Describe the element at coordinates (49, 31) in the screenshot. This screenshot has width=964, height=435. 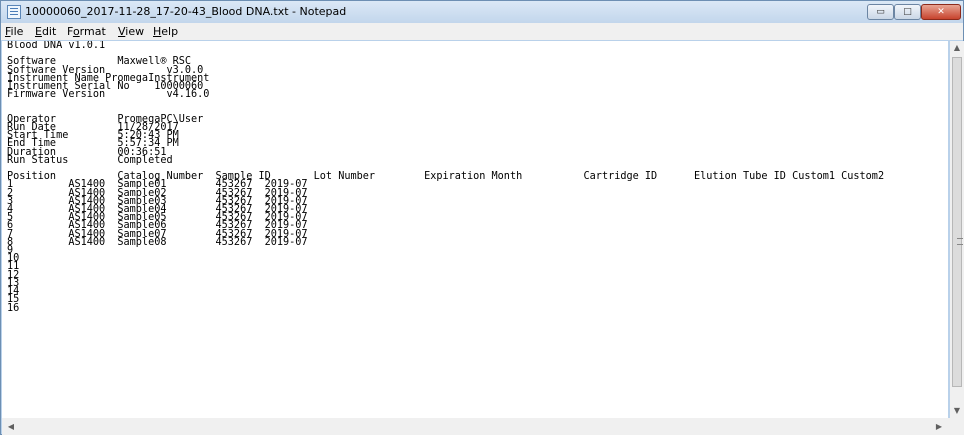
I see `menu-edit-label: dit` at that location.